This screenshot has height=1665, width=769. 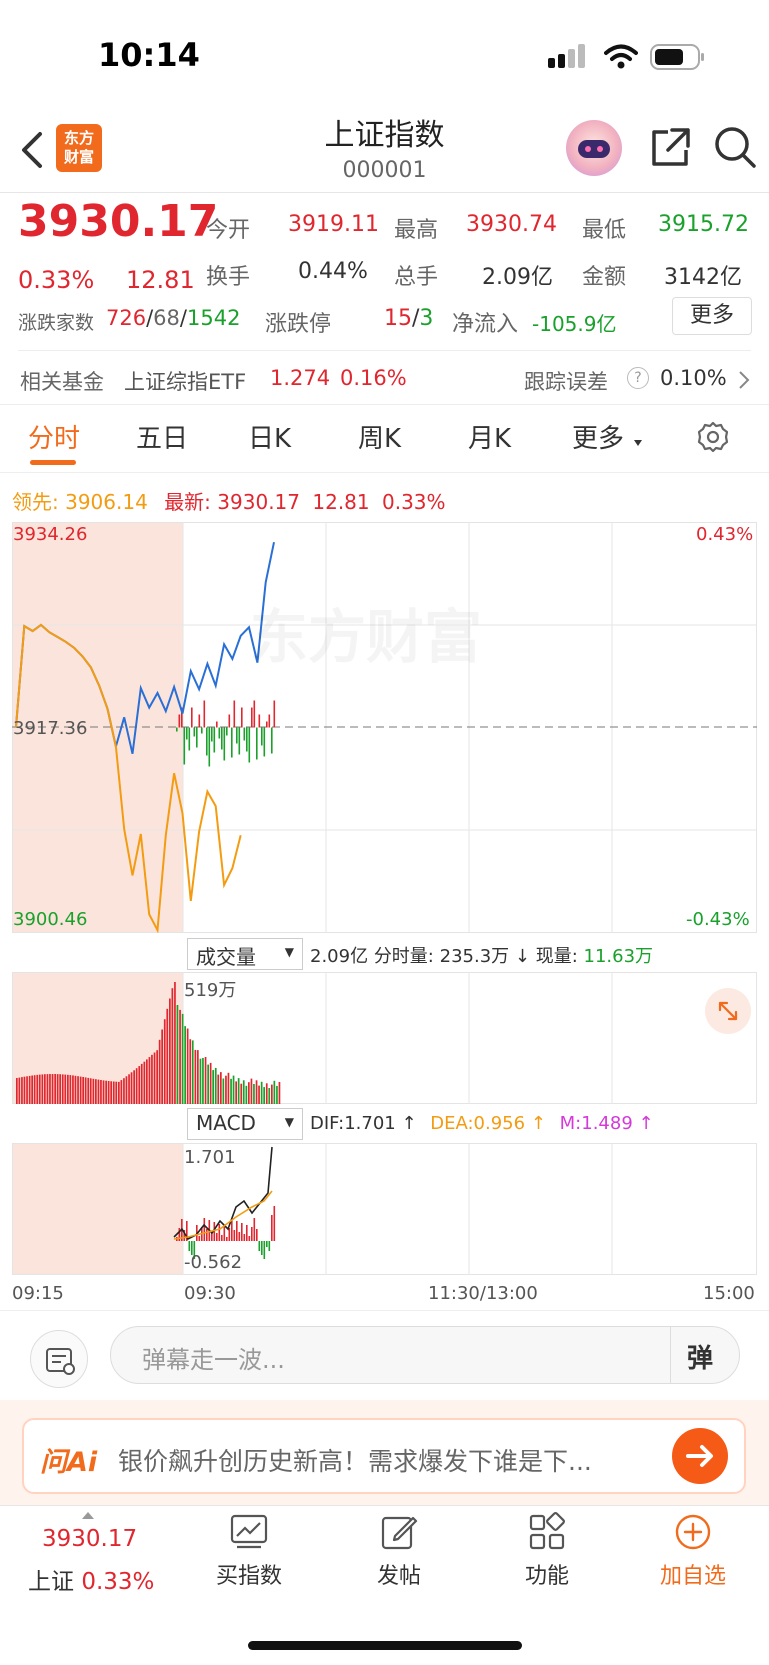 What do you see at coordinates (744, 380) in the screenshot?
I see `chevron-right-icon` at bounding box center [744, 380].